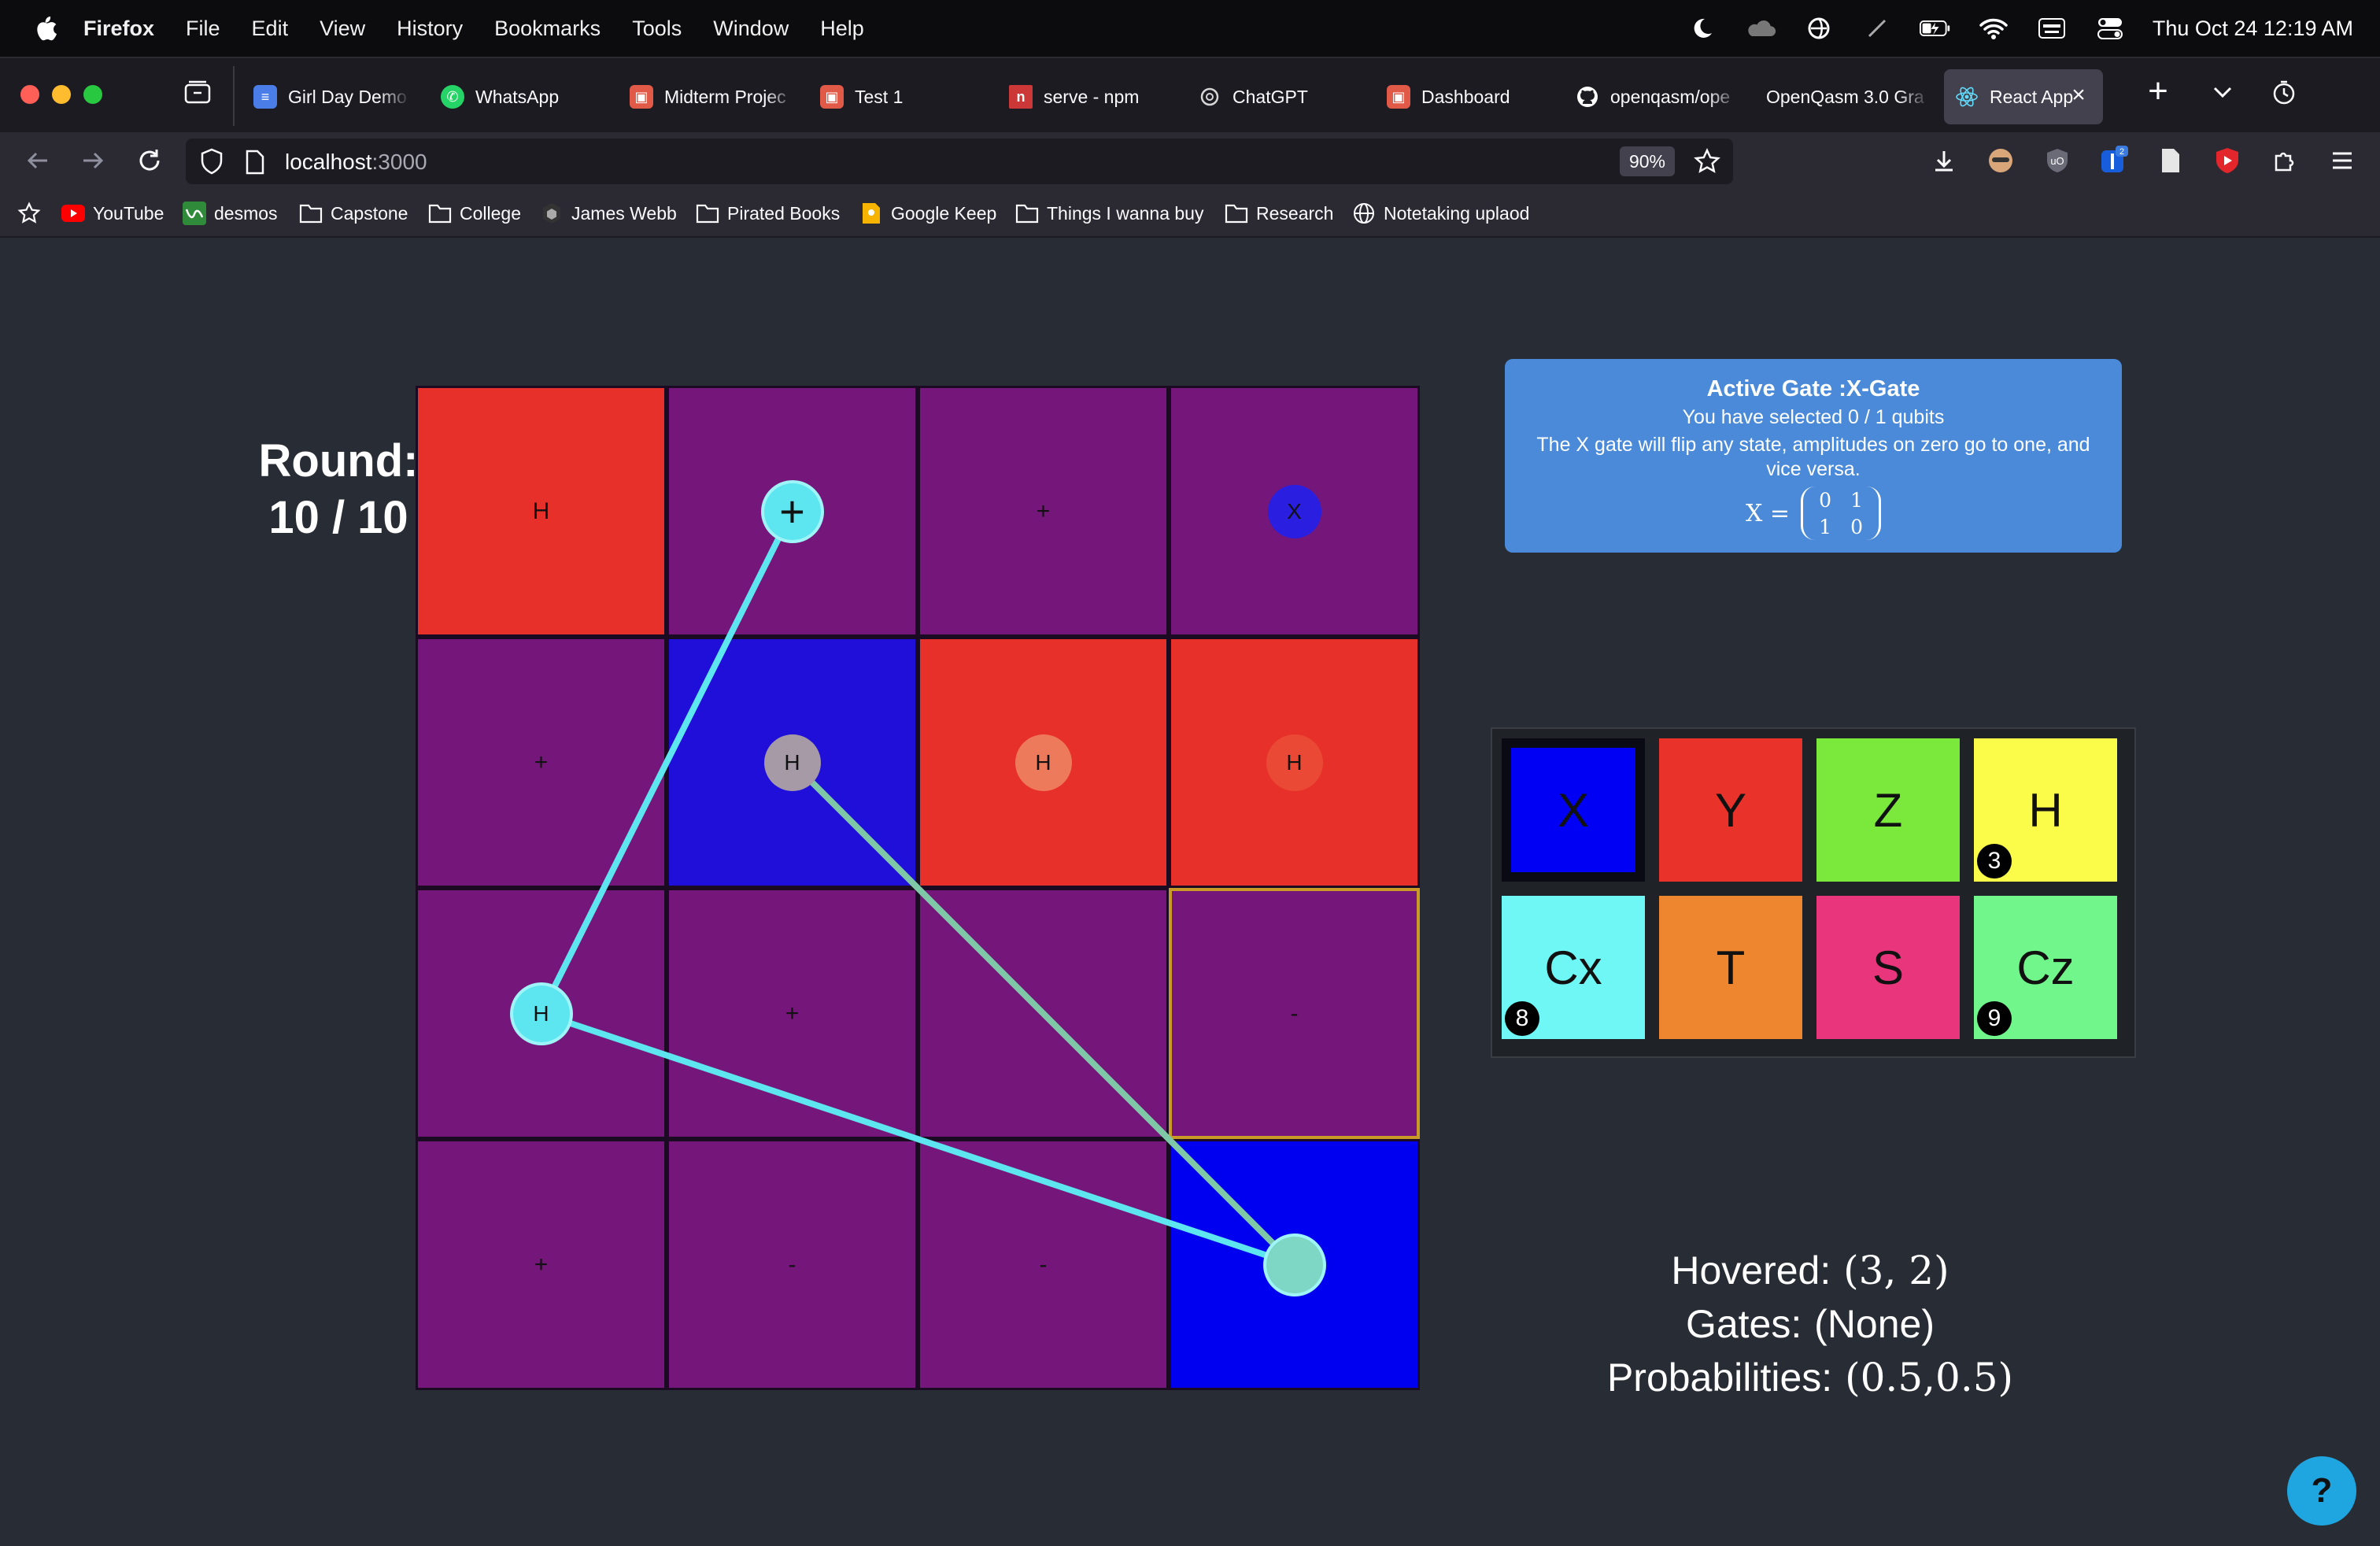 This screenshot has width=2380, height=1546. I want to click on menu-edit: Edit, so click(270, 29).